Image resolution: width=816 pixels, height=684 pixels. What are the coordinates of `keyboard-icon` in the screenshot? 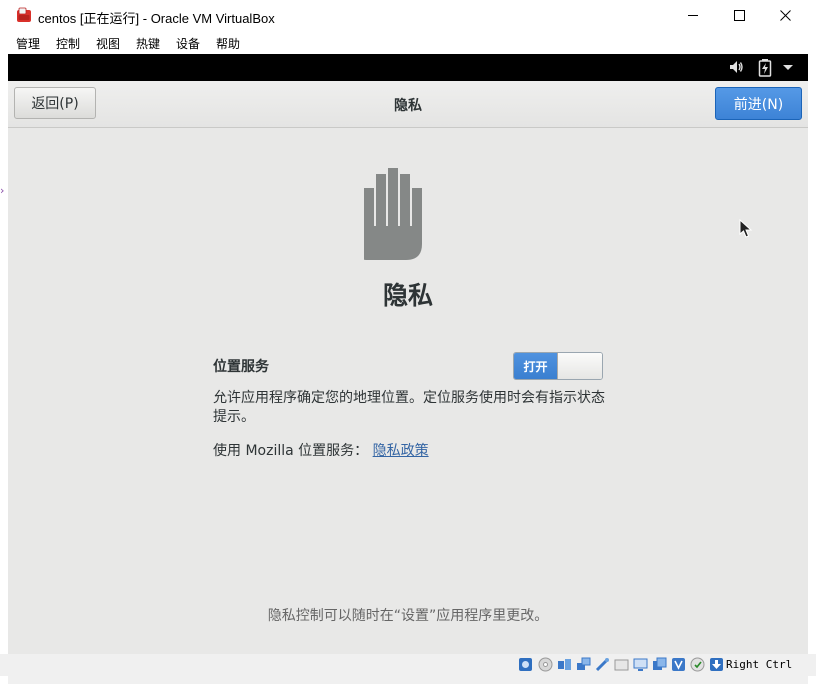 It's located at (716, 664).